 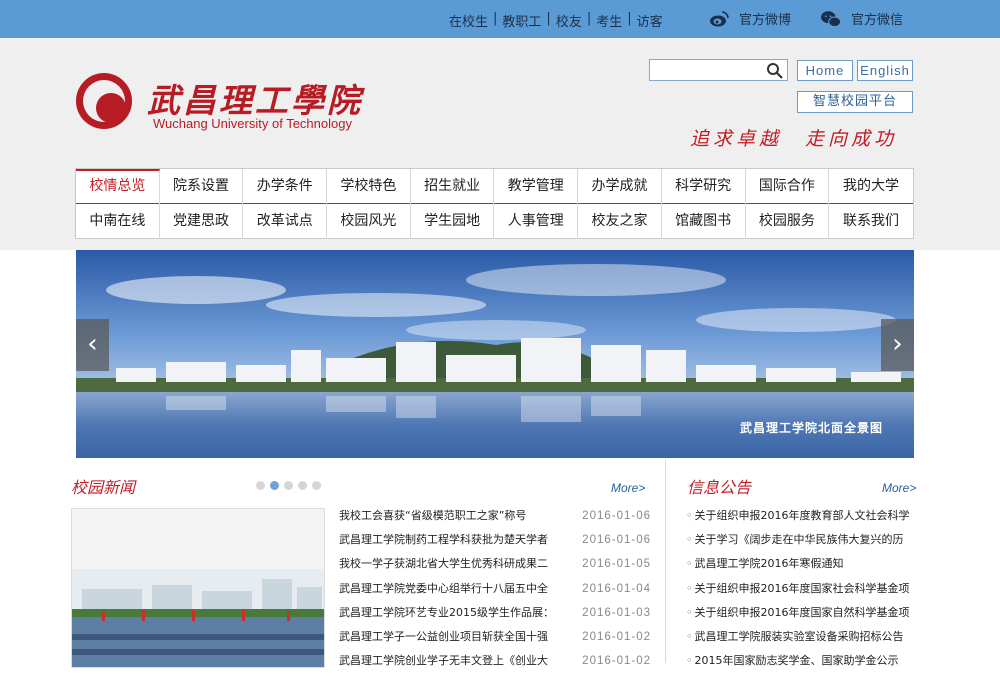 I want to click on nav-item: 办学成就, so click(x=620, y=186).